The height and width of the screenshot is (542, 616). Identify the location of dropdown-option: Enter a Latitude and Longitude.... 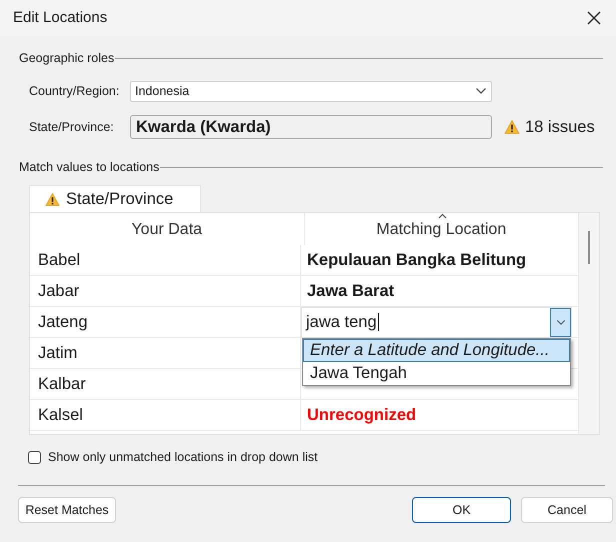
(436, 350).